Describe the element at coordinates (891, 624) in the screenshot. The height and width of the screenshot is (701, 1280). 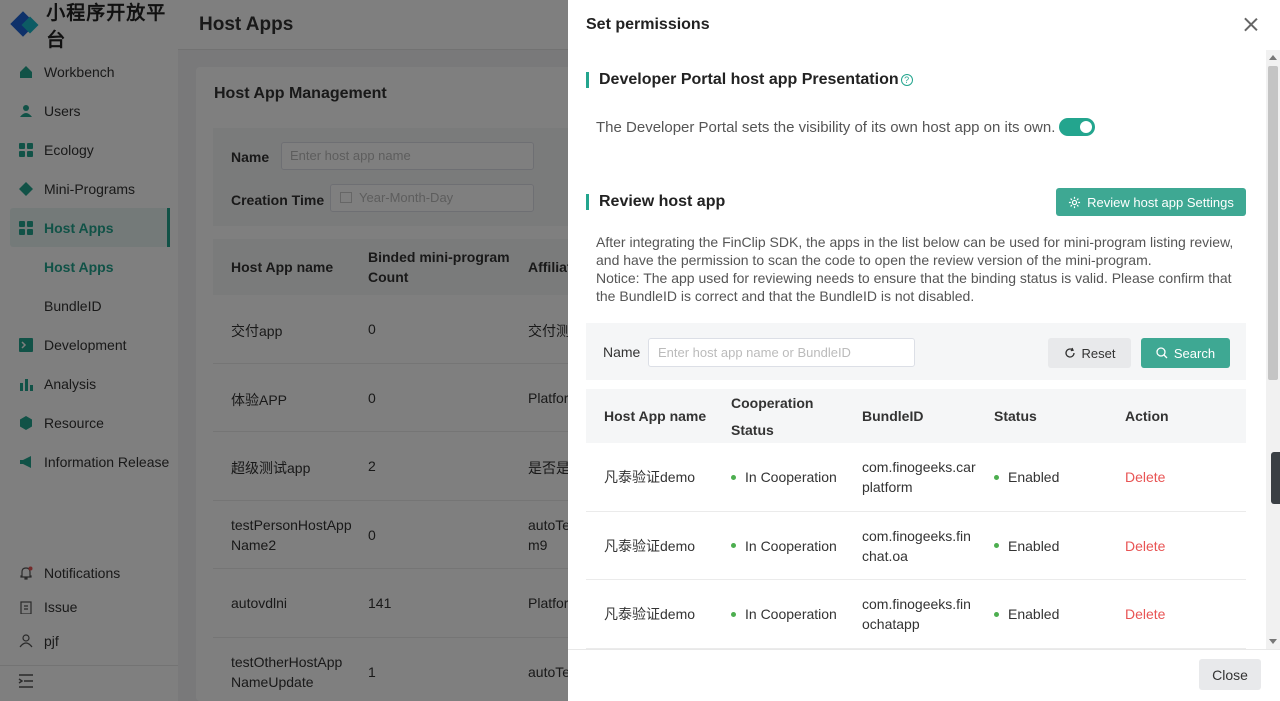
I see `bundleid-line: ochatapp` at that location.